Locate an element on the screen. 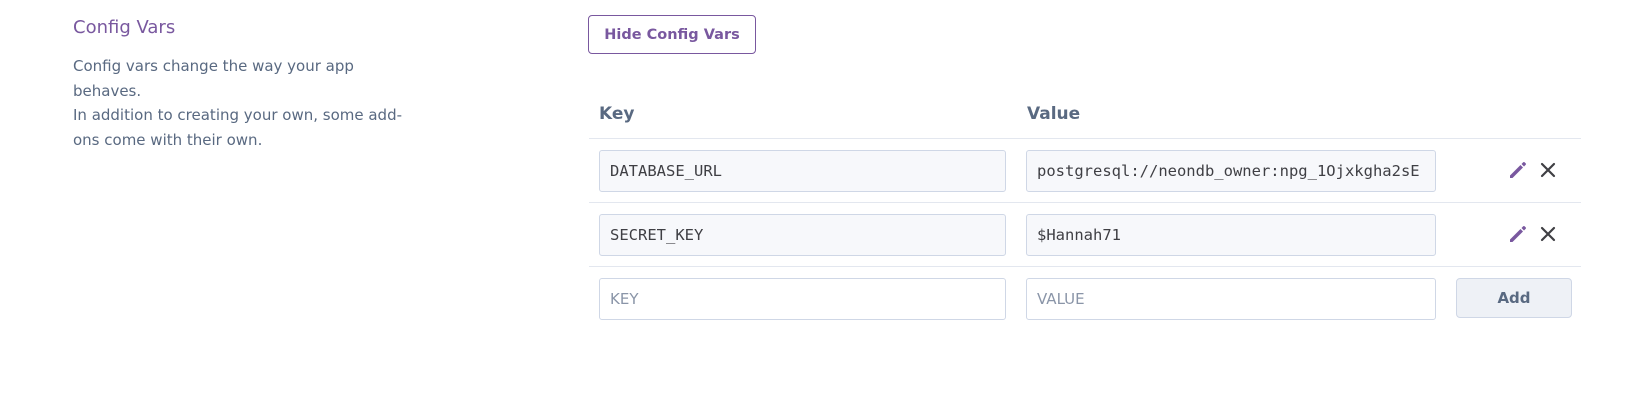 The width and height of the screenshot is (1642, 405). config-var-row: SECRET_KEY $Hannah71 is located at coordinates (1085, 235).